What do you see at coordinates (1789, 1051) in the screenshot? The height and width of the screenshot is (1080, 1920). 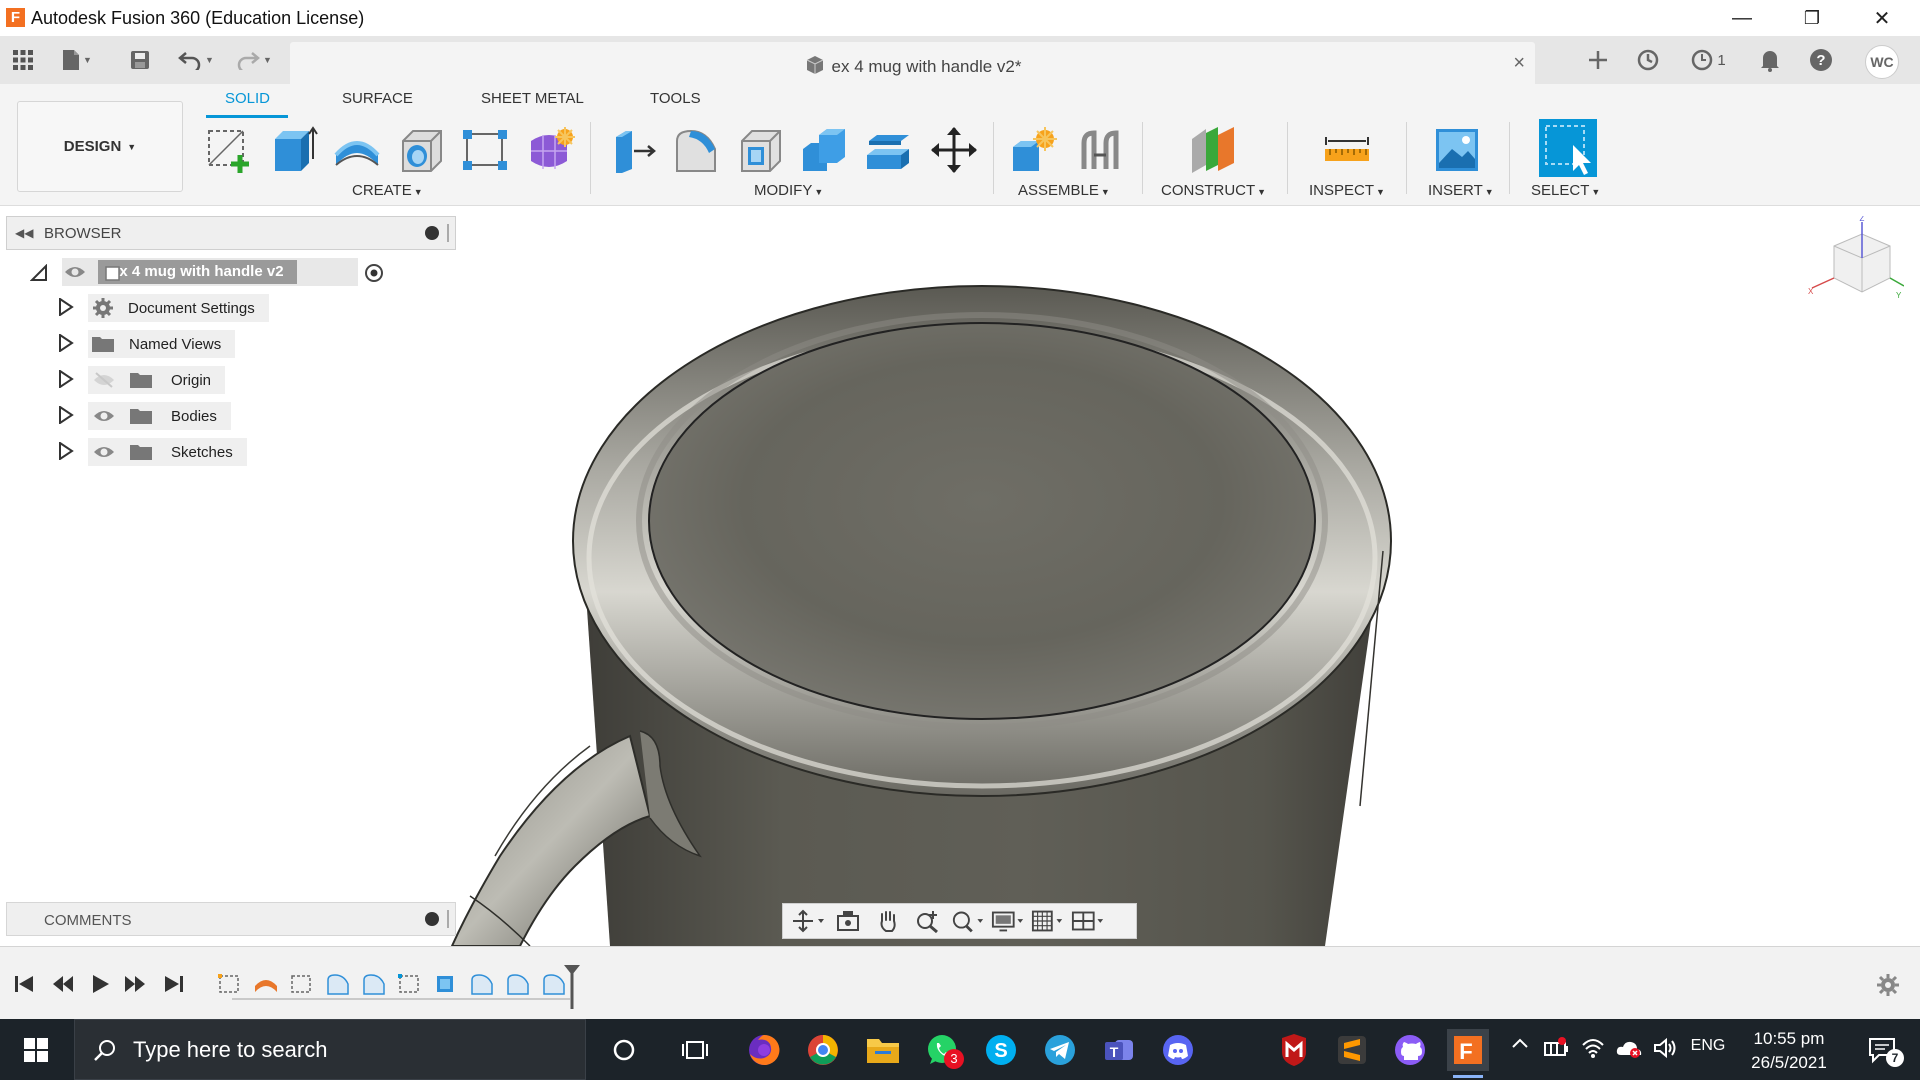 I see `system-clock: 10:55 pm 26/5/2021` at bounding box center [1789, 1051].